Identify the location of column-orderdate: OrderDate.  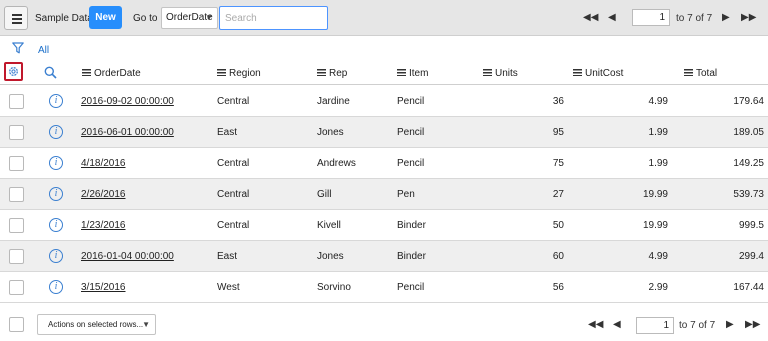
(111, 73).